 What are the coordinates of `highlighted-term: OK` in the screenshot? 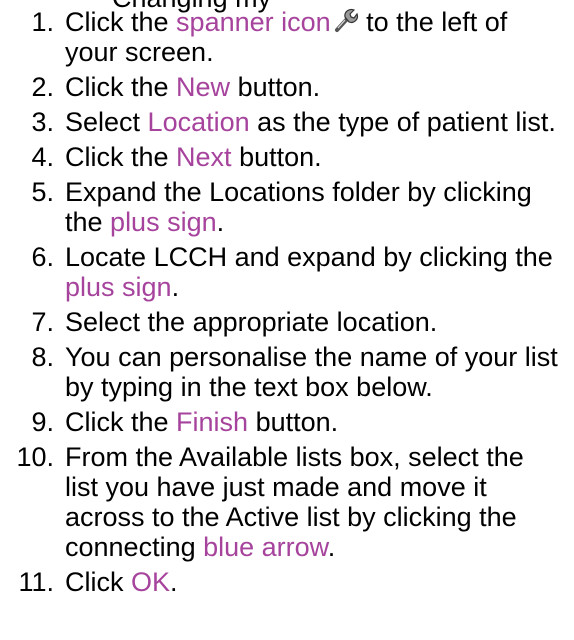 It's located at (151, 582).